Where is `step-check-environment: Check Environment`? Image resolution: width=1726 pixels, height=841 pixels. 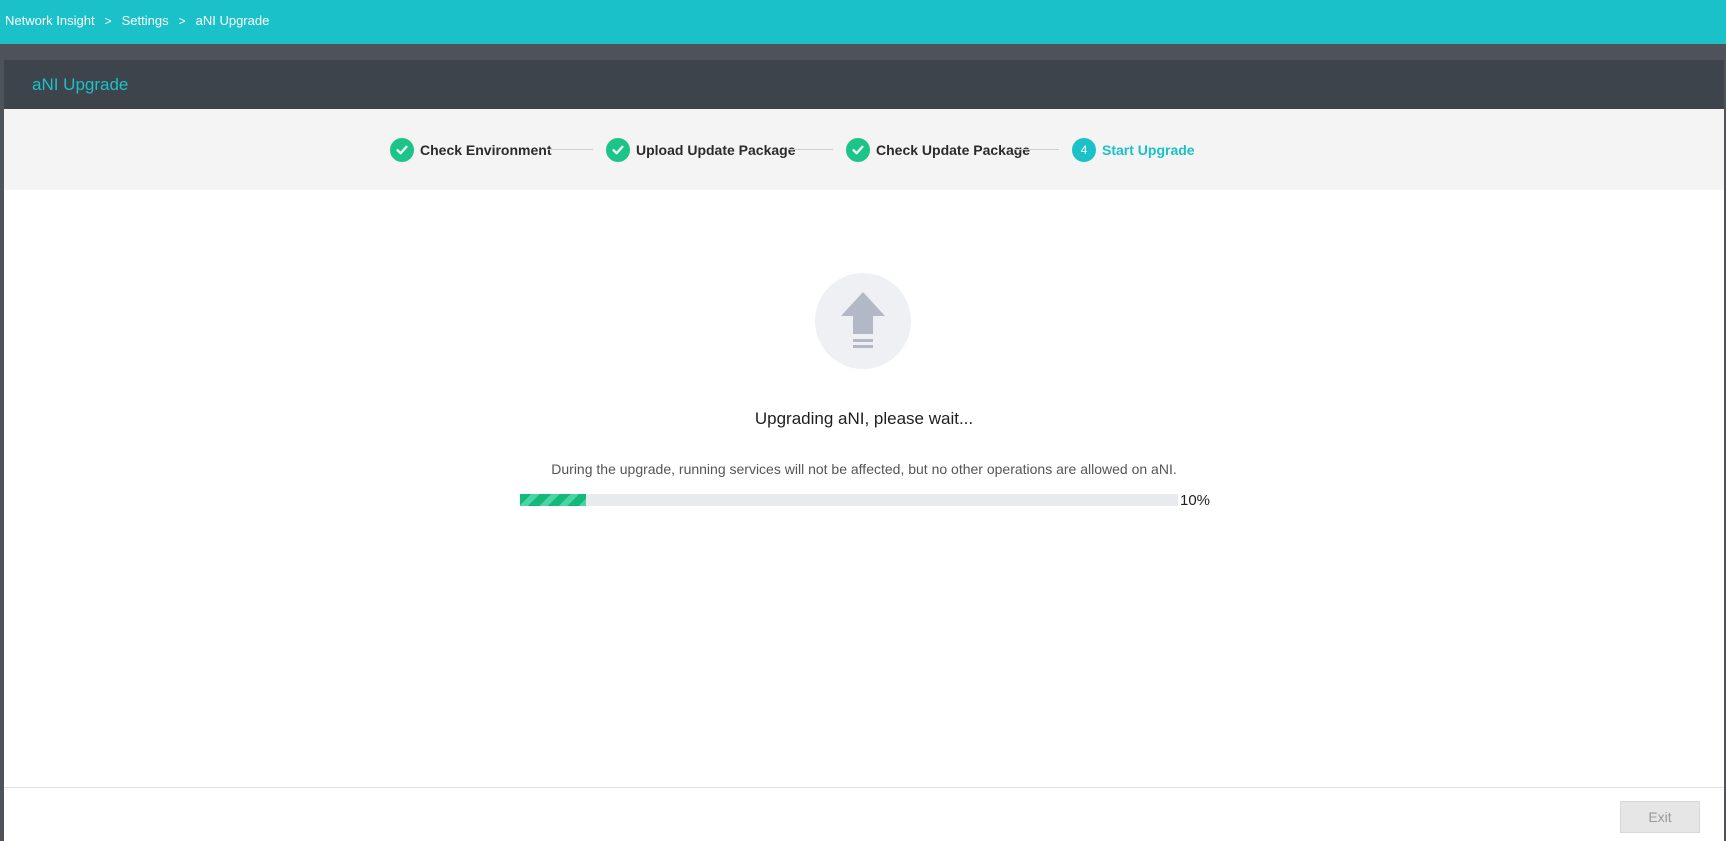 step-check-environment: Check Environment is located at coordinates (470, 150).